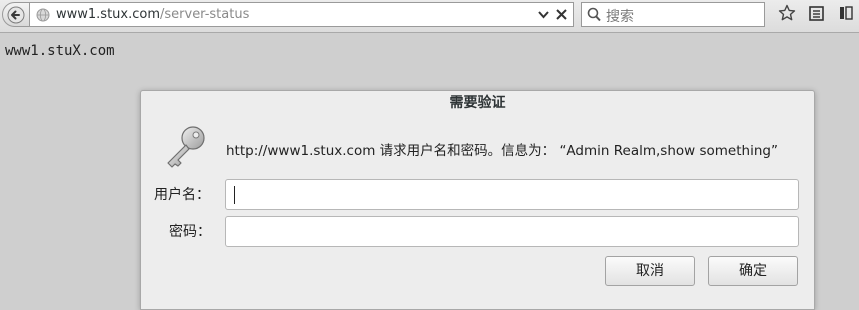 The height and width of the screenshot is (310, 859). What do you see at coordinates (205, 14) in the screenshot?
I see `url-path: /server-status` at bounding box center [205, 14].